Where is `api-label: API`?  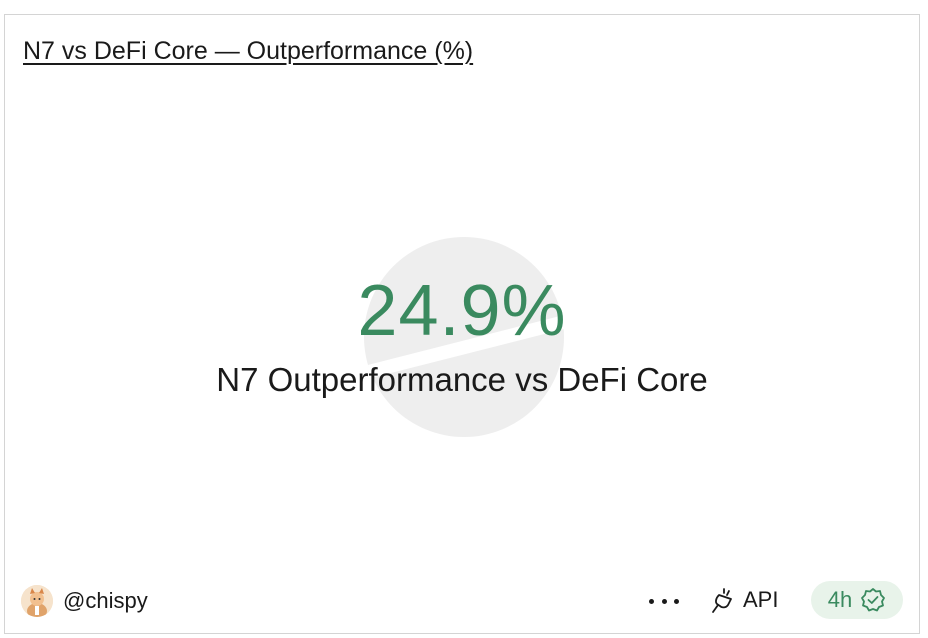 api-label: API is located at coordinates (761, 599).